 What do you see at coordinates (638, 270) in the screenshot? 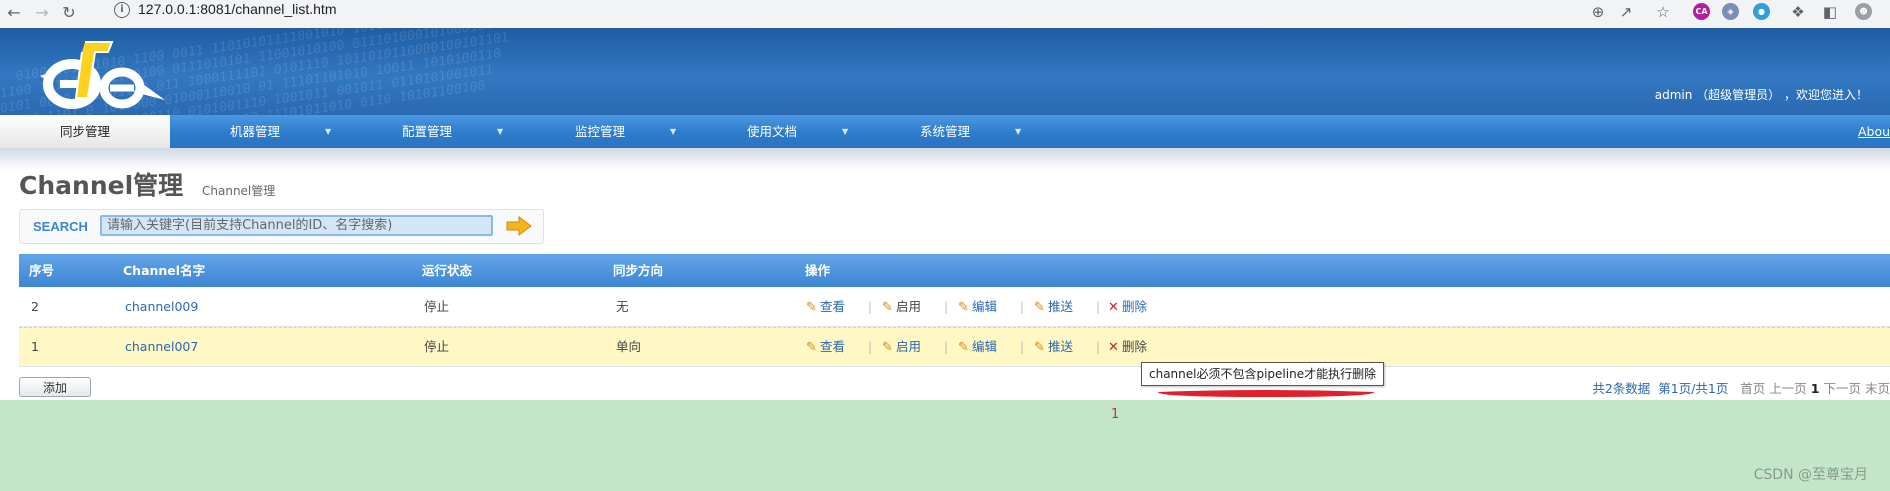
I see `column-header-direction: 同步方向` at bounding box center [638, 270].